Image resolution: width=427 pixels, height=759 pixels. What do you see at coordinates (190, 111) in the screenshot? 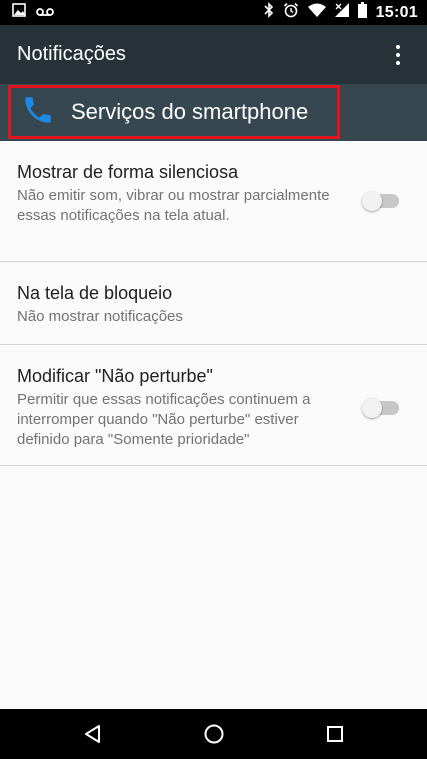
I see `app-name: Serviços do smartphone` at bounding box center [190, 111].